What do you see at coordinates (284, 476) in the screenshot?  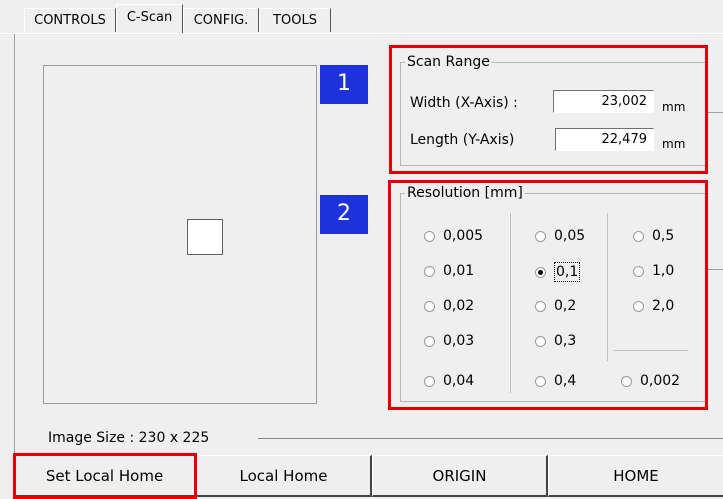 I see `local-home-button: Local Home` at bounding box center [284, 476].